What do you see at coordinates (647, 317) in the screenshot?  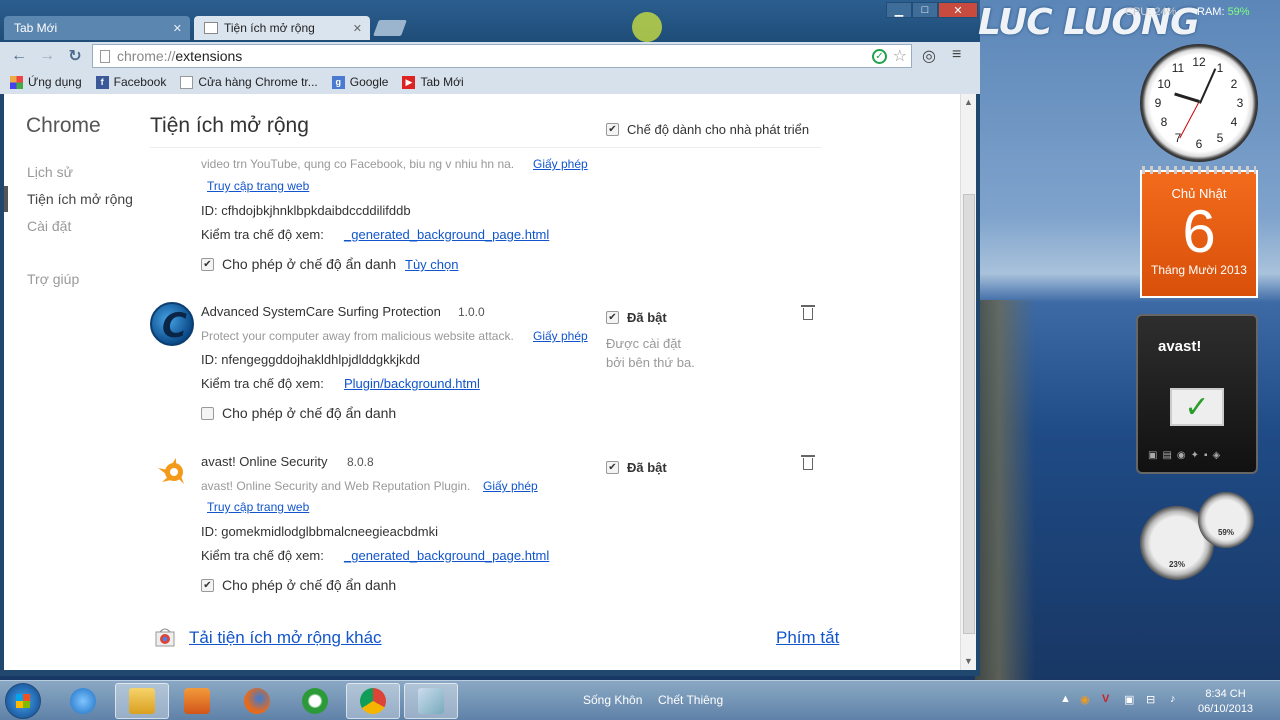 I see `enabled-label: Đã bật` at bounding box center [647, 317].